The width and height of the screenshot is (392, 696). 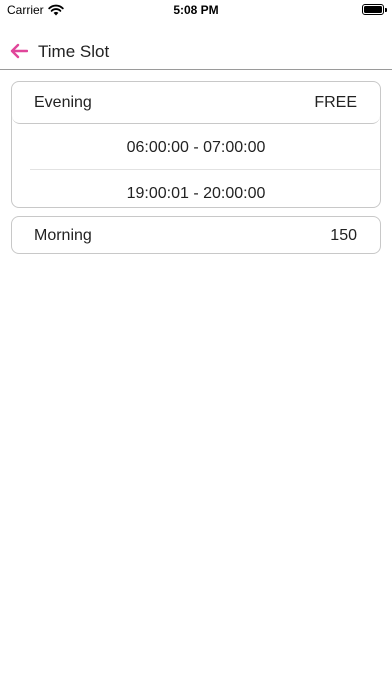 I want to click on slot-group-header-evening: Evening FREE, so click(x=196, y=103).